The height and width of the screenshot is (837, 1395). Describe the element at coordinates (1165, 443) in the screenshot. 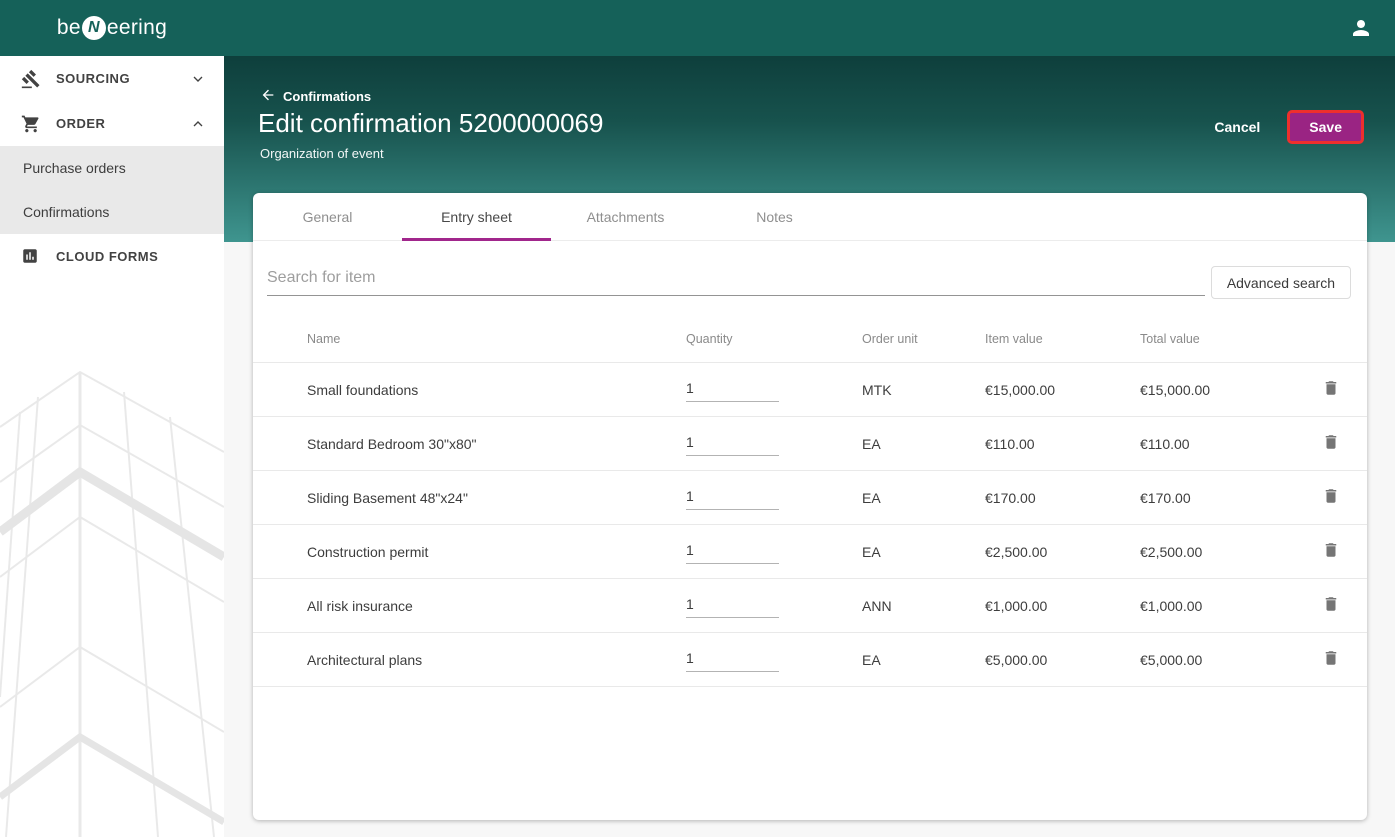

I see `total-value: €110.00` at that location.